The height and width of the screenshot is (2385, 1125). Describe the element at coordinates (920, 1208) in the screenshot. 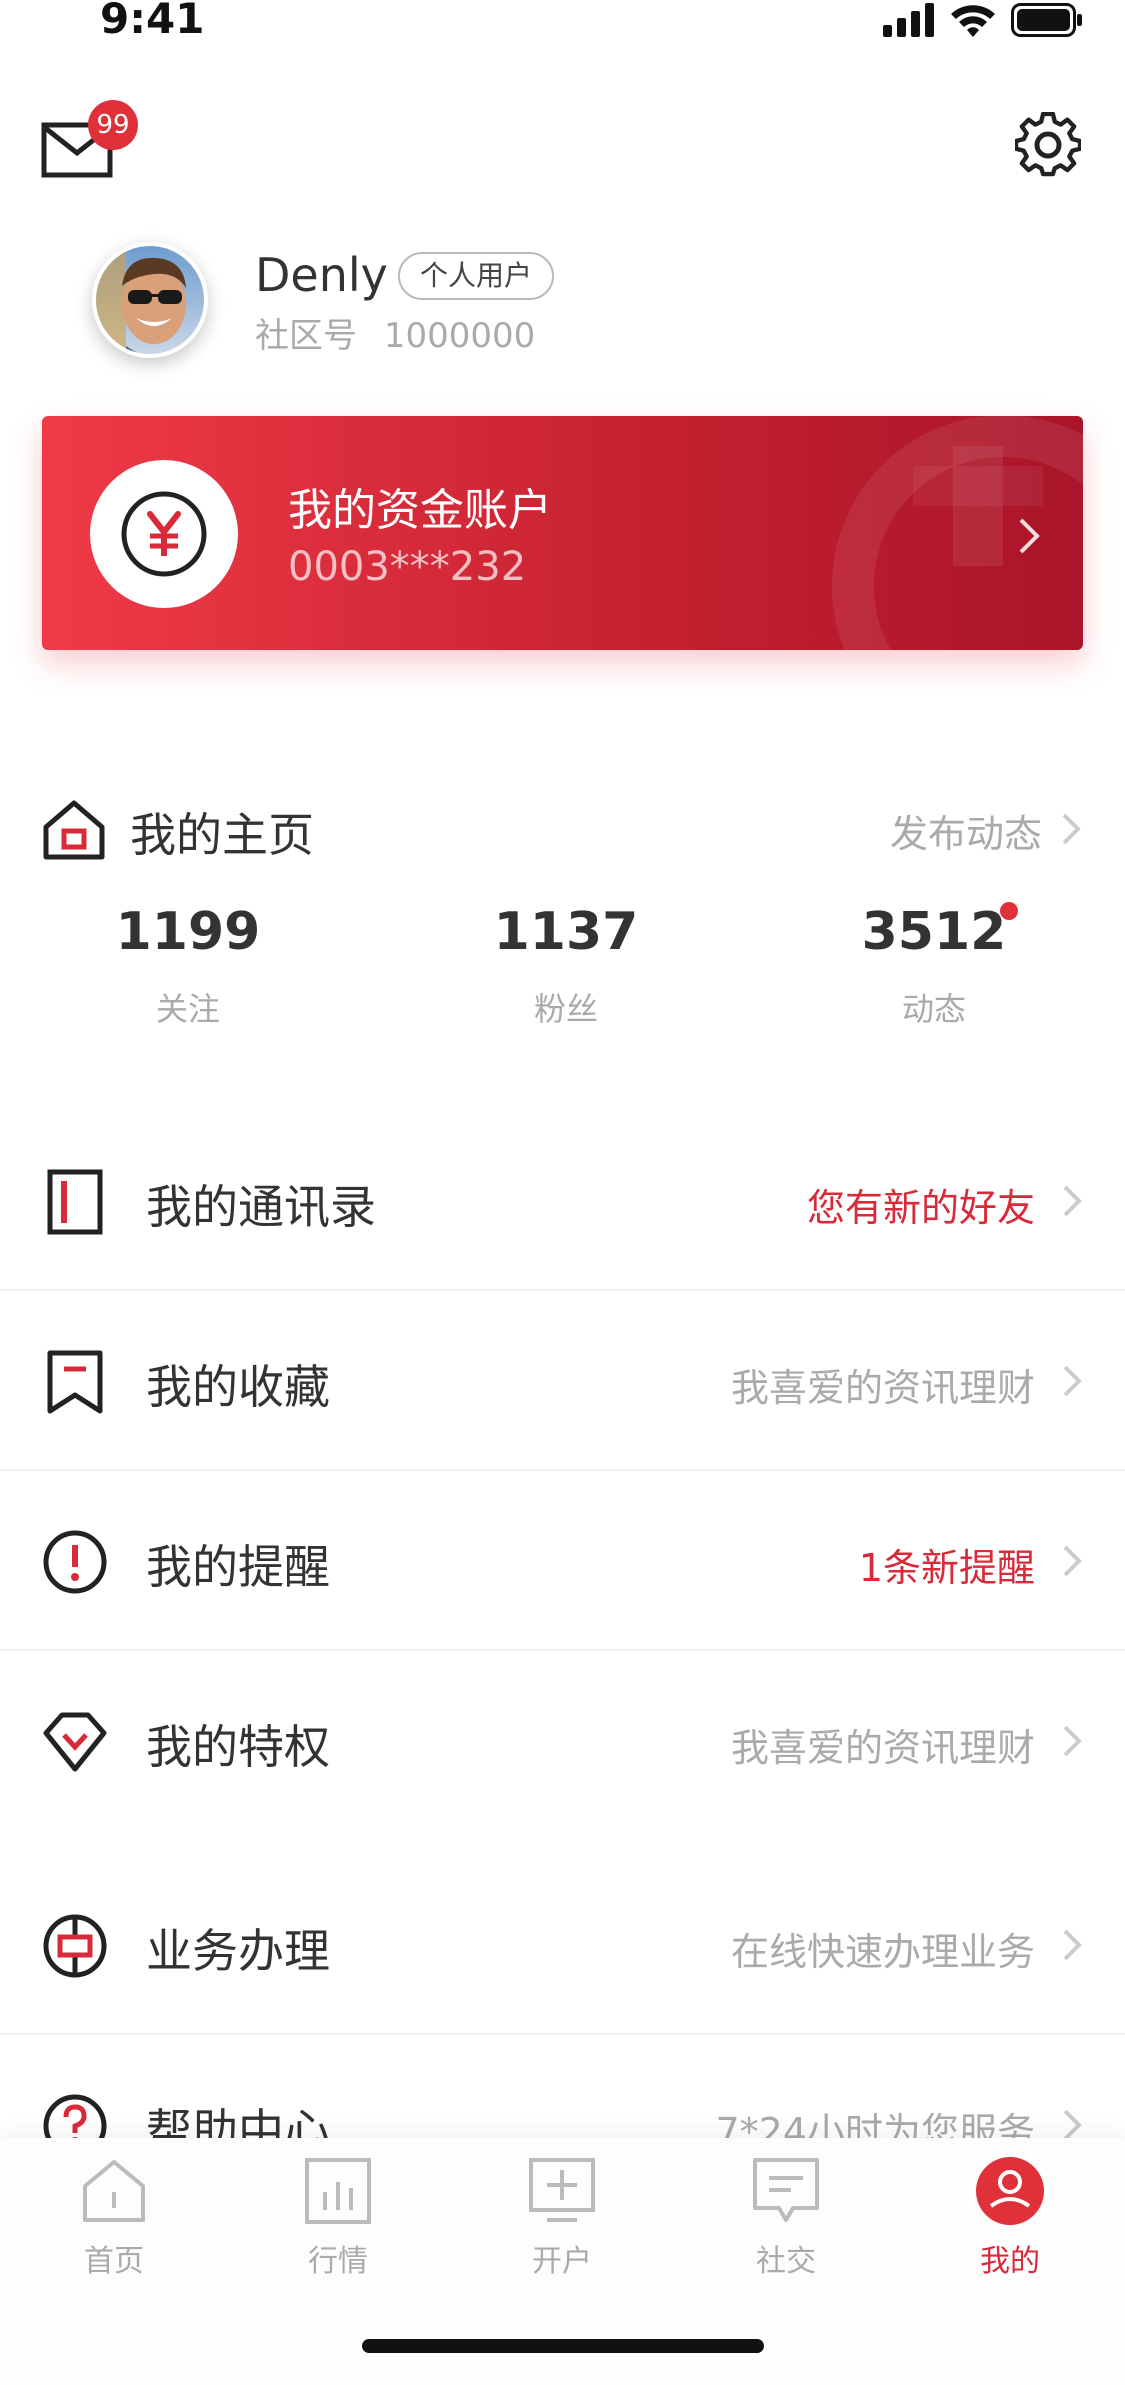

I see `menu-subtitle: 您有新的好友` at that location.